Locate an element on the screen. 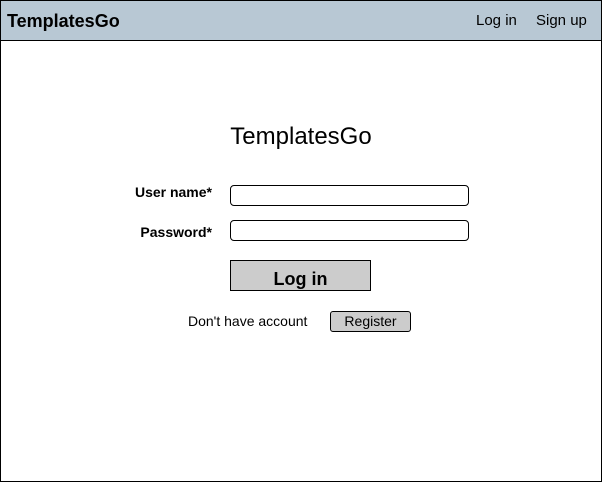 The image size is (602, 482). password-label: Password* is located at coordinates (176, 232).